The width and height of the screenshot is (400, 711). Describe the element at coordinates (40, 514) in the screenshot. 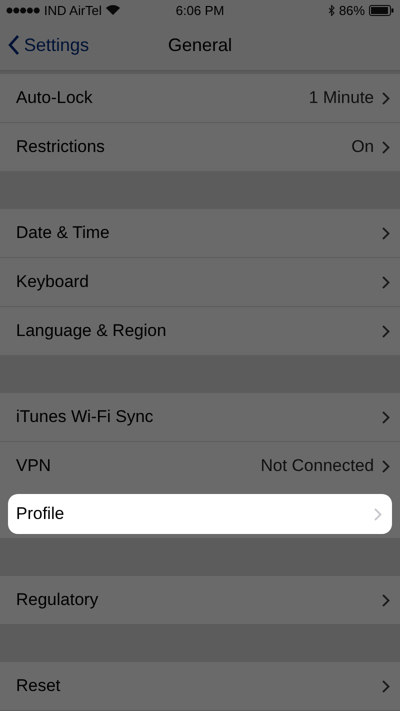

I see `row-label: Profile` at that location.